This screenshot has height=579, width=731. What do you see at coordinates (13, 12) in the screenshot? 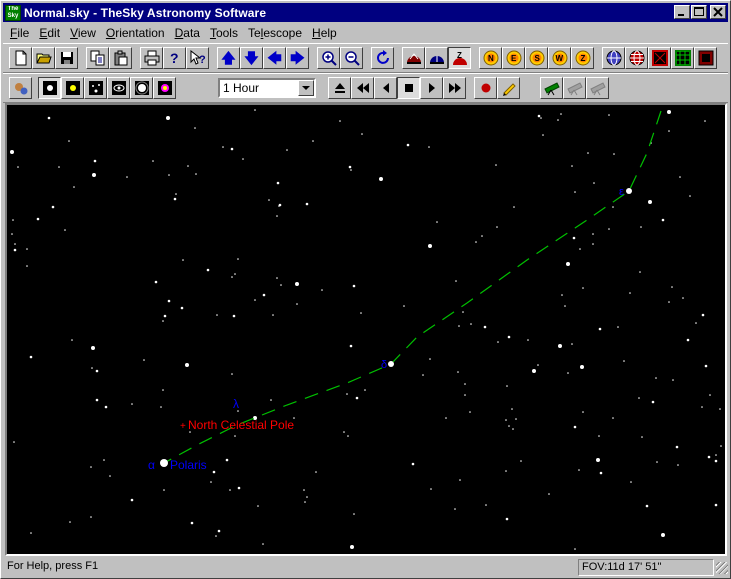
I see `app-icon: The Sky` at bounding box center [13, 12].